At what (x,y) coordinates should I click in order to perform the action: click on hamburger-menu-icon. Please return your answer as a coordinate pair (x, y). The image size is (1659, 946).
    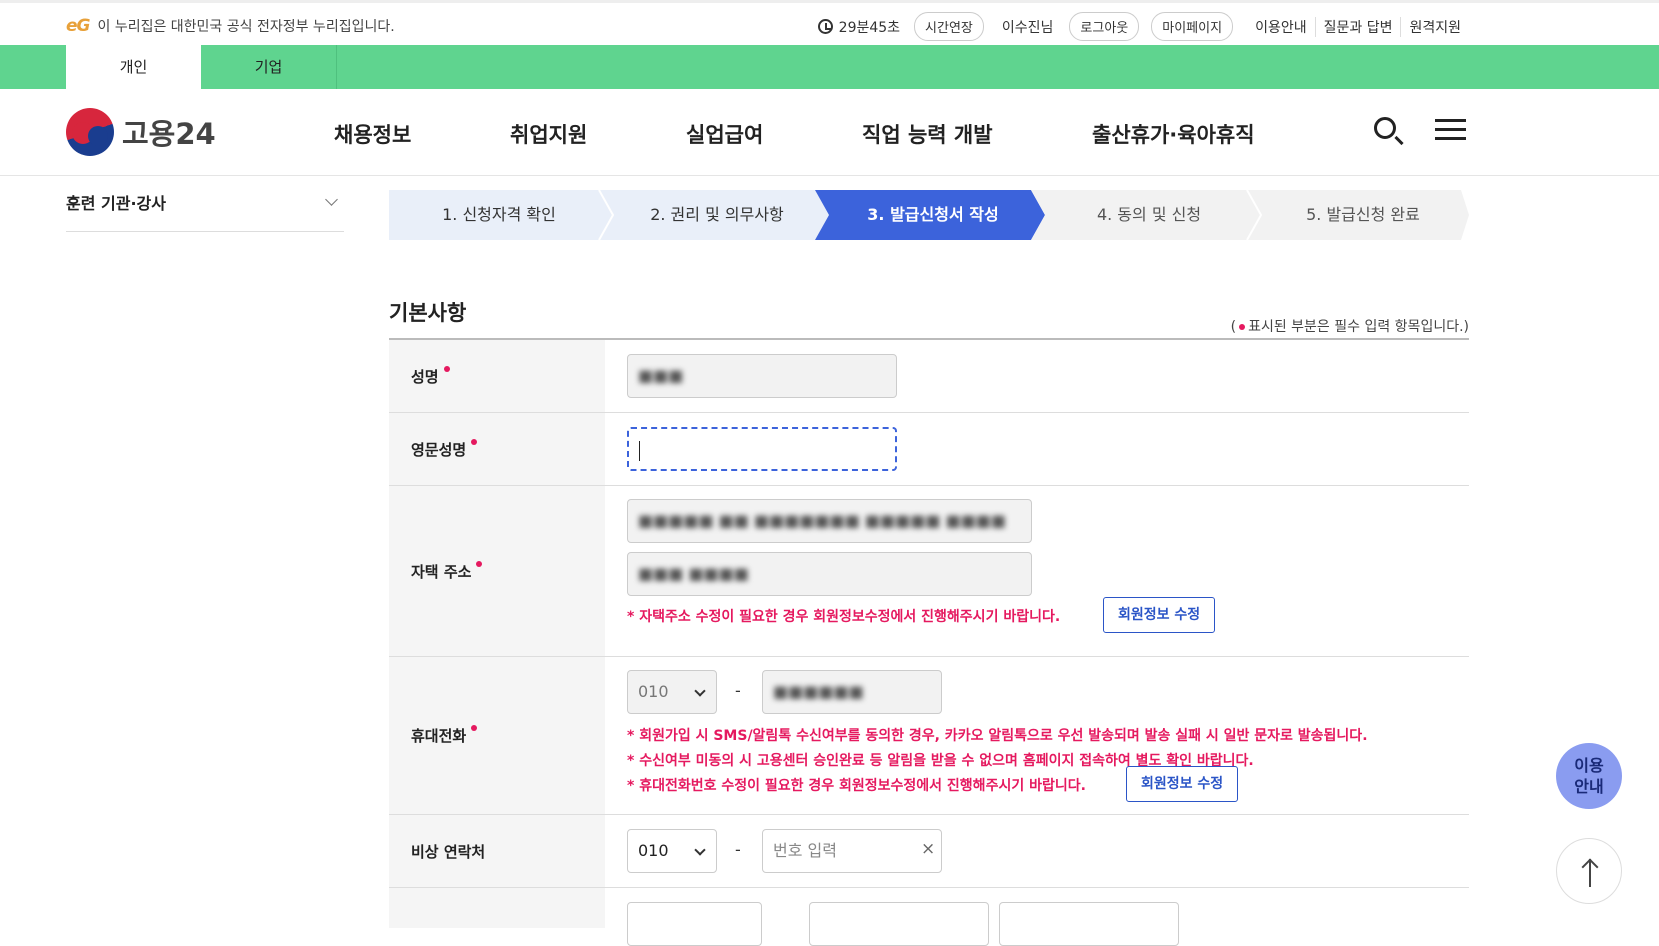
    Looking at the image, I should click on (1450, 130).